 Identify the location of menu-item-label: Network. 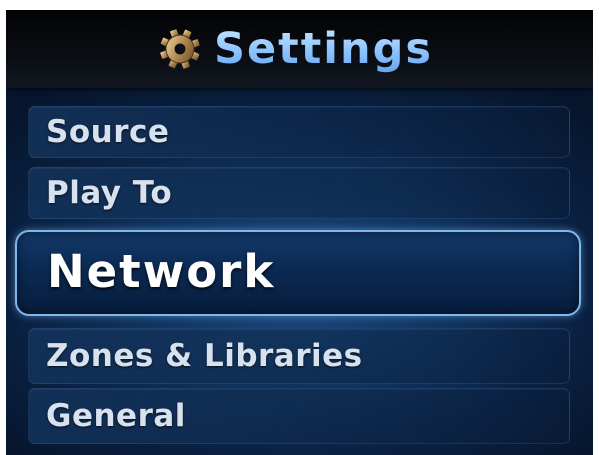
(161, 271).